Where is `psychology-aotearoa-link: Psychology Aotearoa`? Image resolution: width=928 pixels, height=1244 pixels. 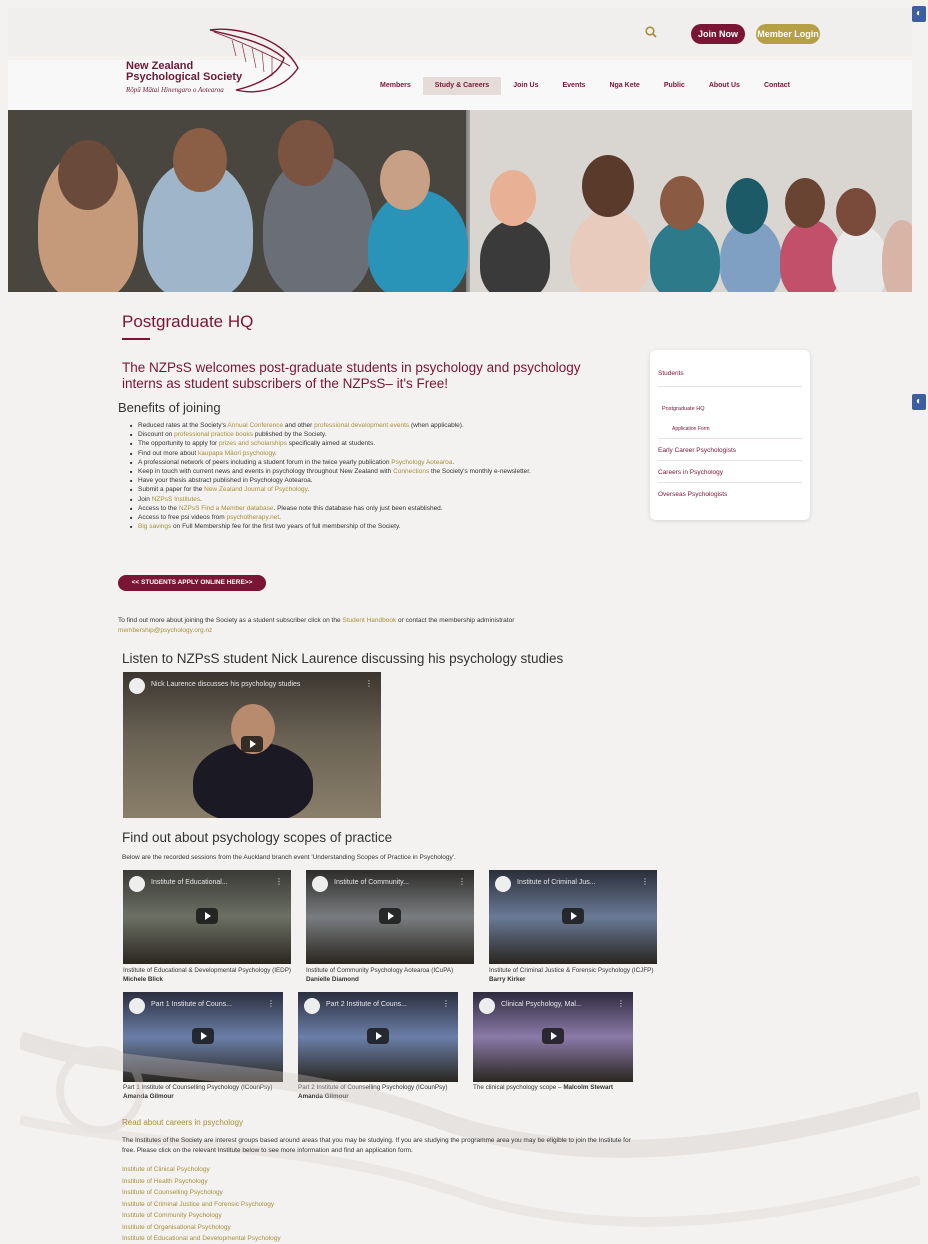
psychology-aotearoa-link: Psychology Aotearoa is located at coordinates (421, 462).